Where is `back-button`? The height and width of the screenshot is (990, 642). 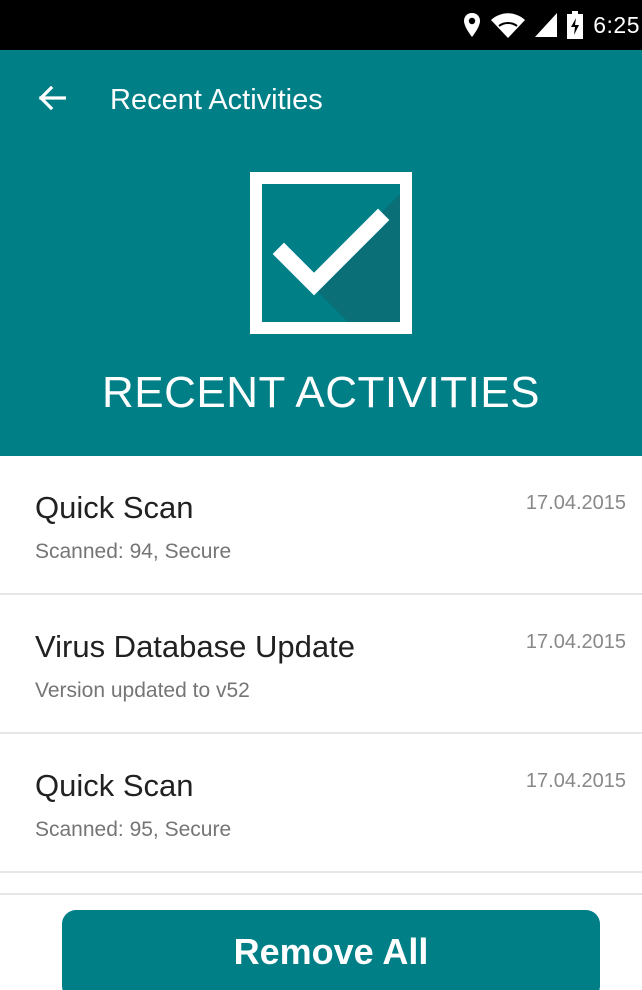 back-button is located at coordinates (52, 100).